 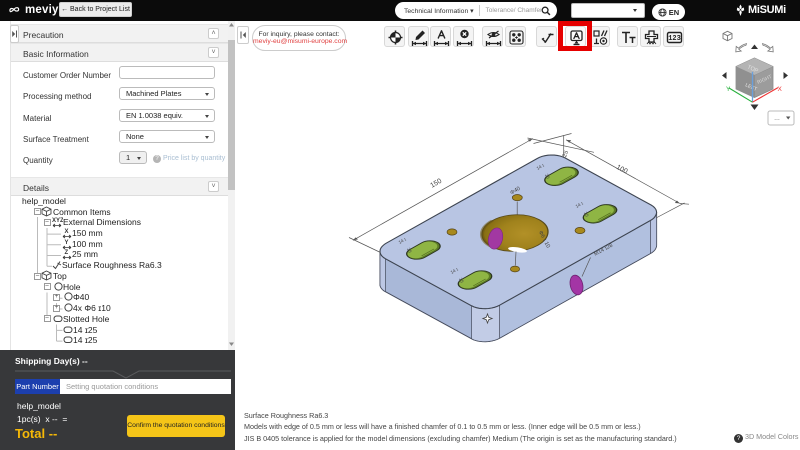 I want to click on svg-text: TOP, so click(x=752, y=69).